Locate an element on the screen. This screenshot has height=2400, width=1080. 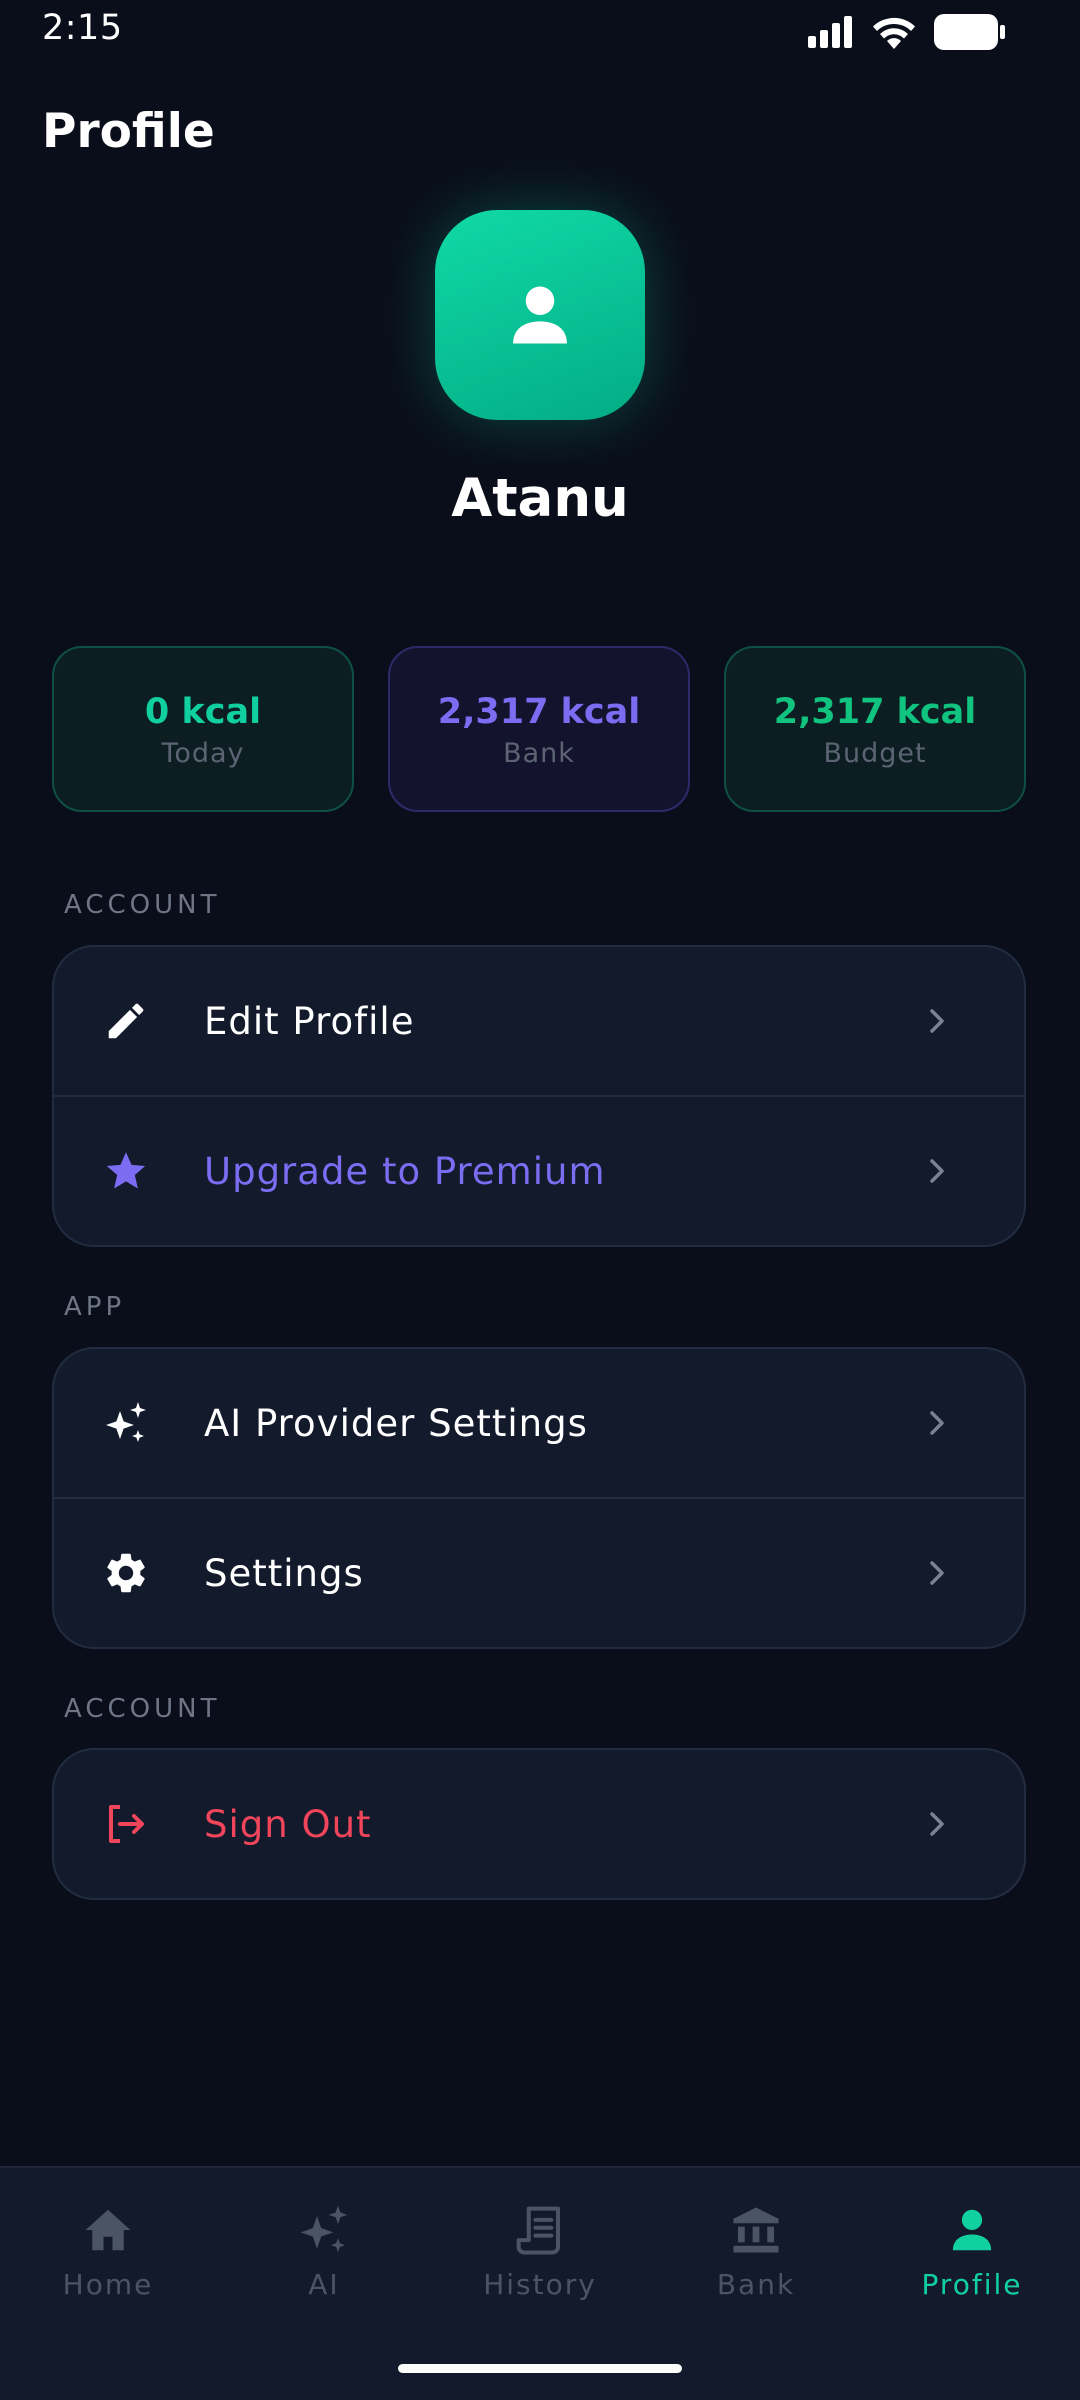
upgrade-premium-label: Upgrade to Premium is located at coordinates (405, 1171).